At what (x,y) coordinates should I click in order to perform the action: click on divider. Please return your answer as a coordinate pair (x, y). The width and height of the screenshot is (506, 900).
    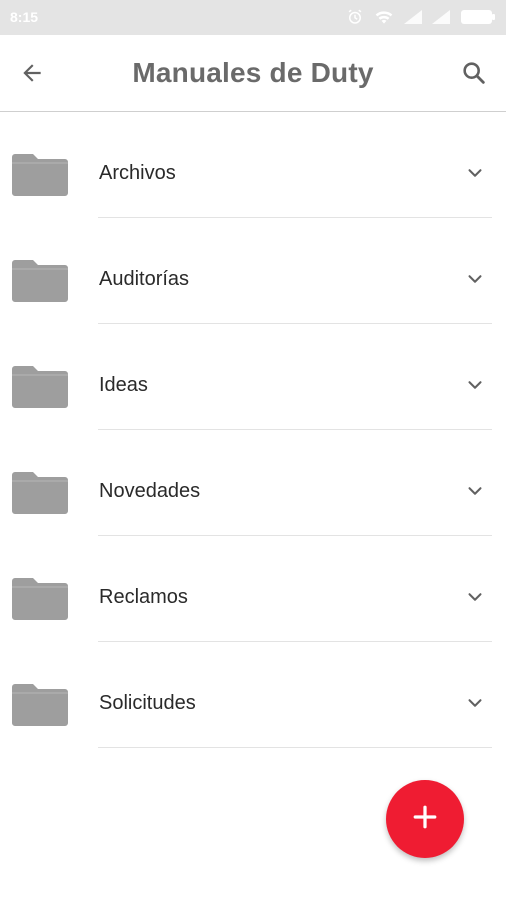
    Looking at the image, I should click on (295, 747).